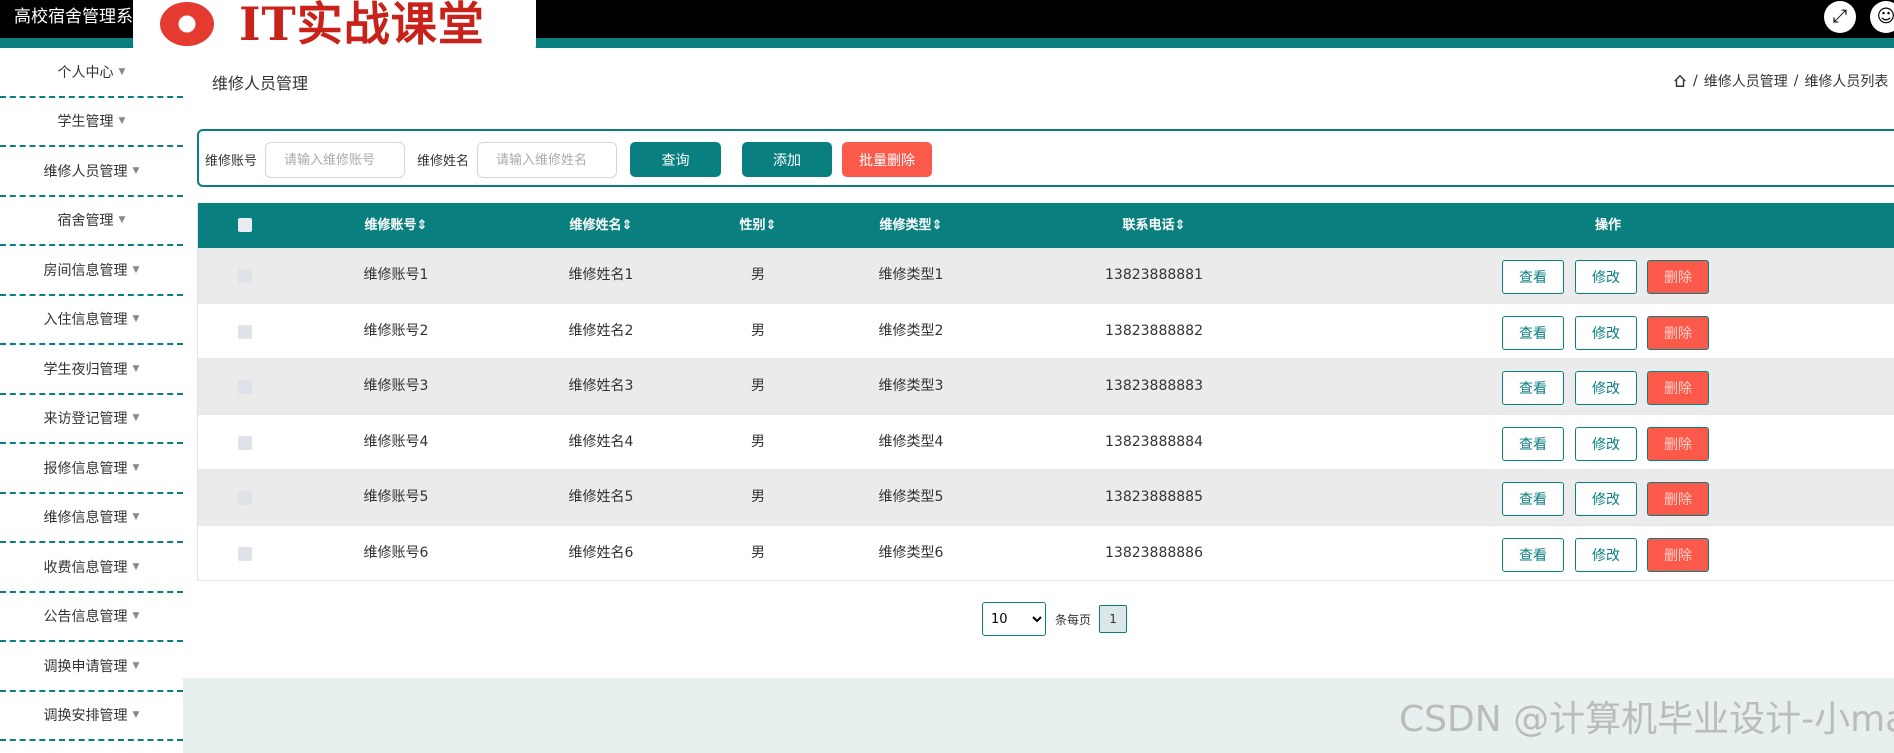  I want to click on account-search-input, so click(335, 160).